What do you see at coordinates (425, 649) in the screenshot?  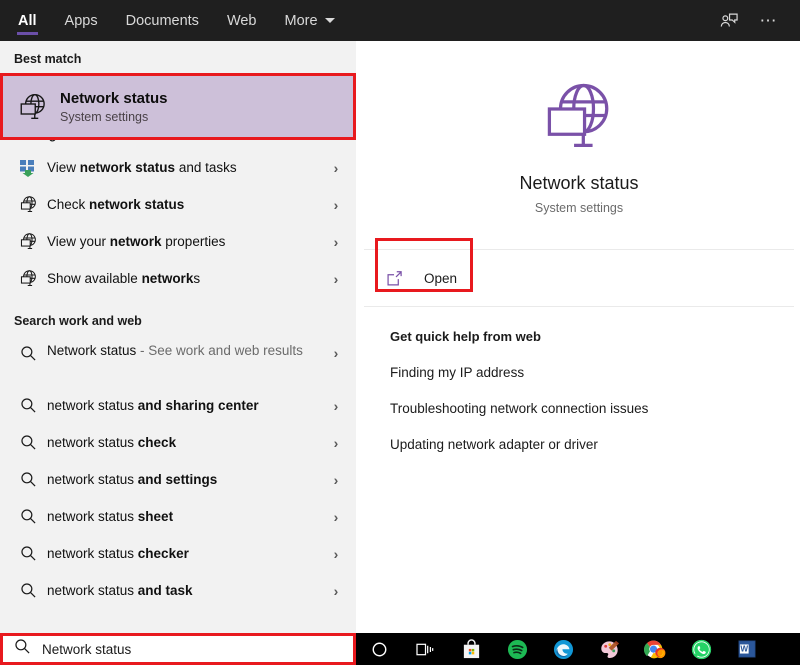 I see `task-view-icon` at bounding box center [425, 649].